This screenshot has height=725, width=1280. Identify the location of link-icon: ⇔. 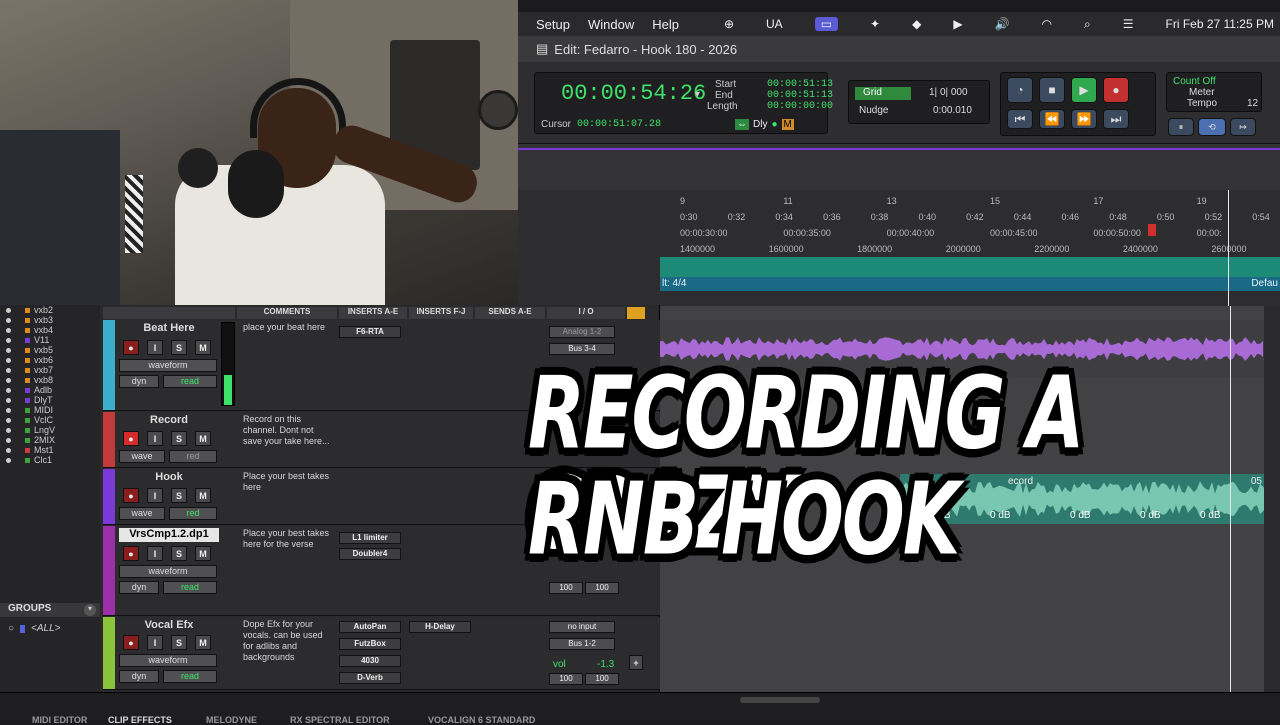
(742, 124).